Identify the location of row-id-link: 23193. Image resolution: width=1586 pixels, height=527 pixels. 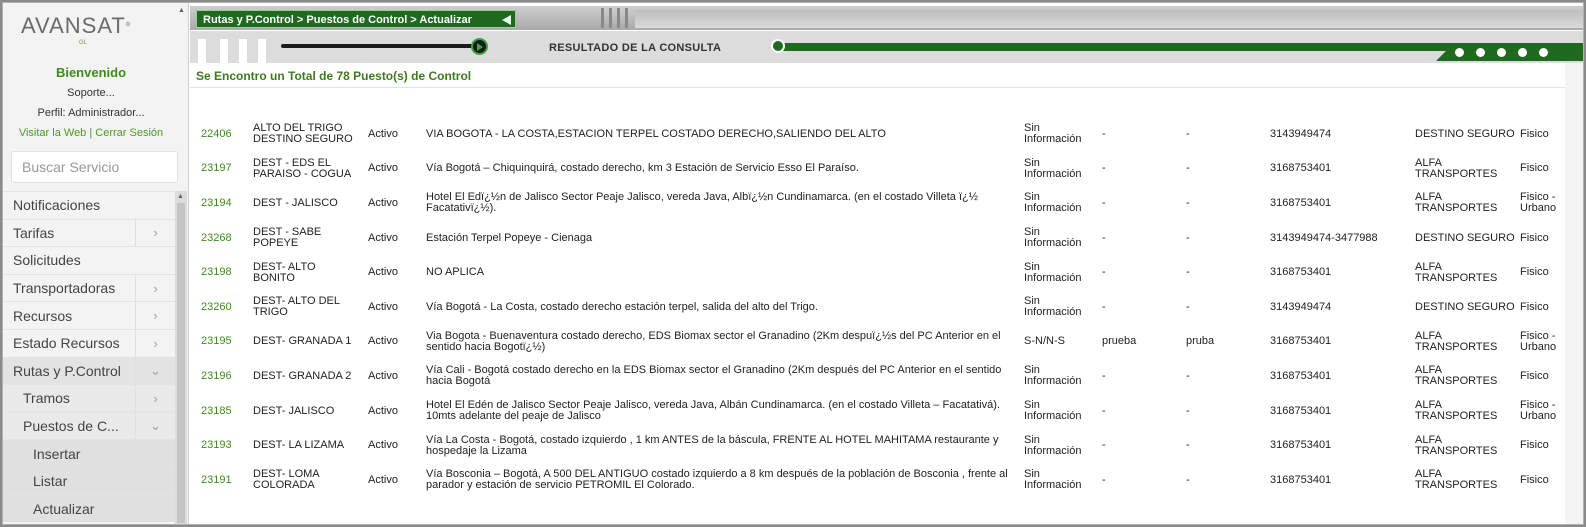
(223, 445).